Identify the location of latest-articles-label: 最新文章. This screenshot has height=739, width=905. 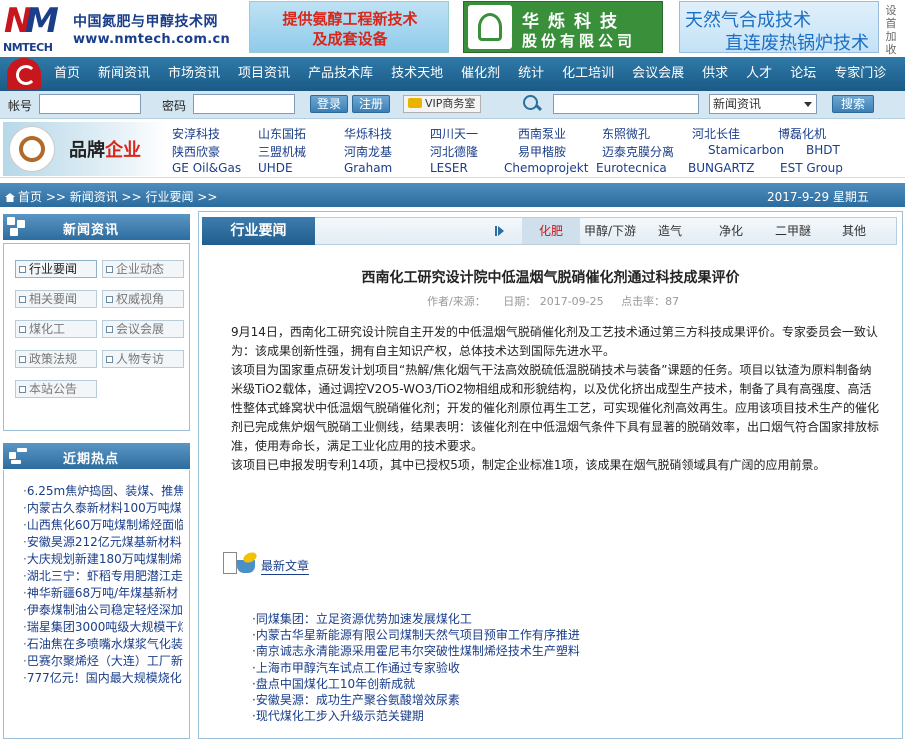
(285, 566).